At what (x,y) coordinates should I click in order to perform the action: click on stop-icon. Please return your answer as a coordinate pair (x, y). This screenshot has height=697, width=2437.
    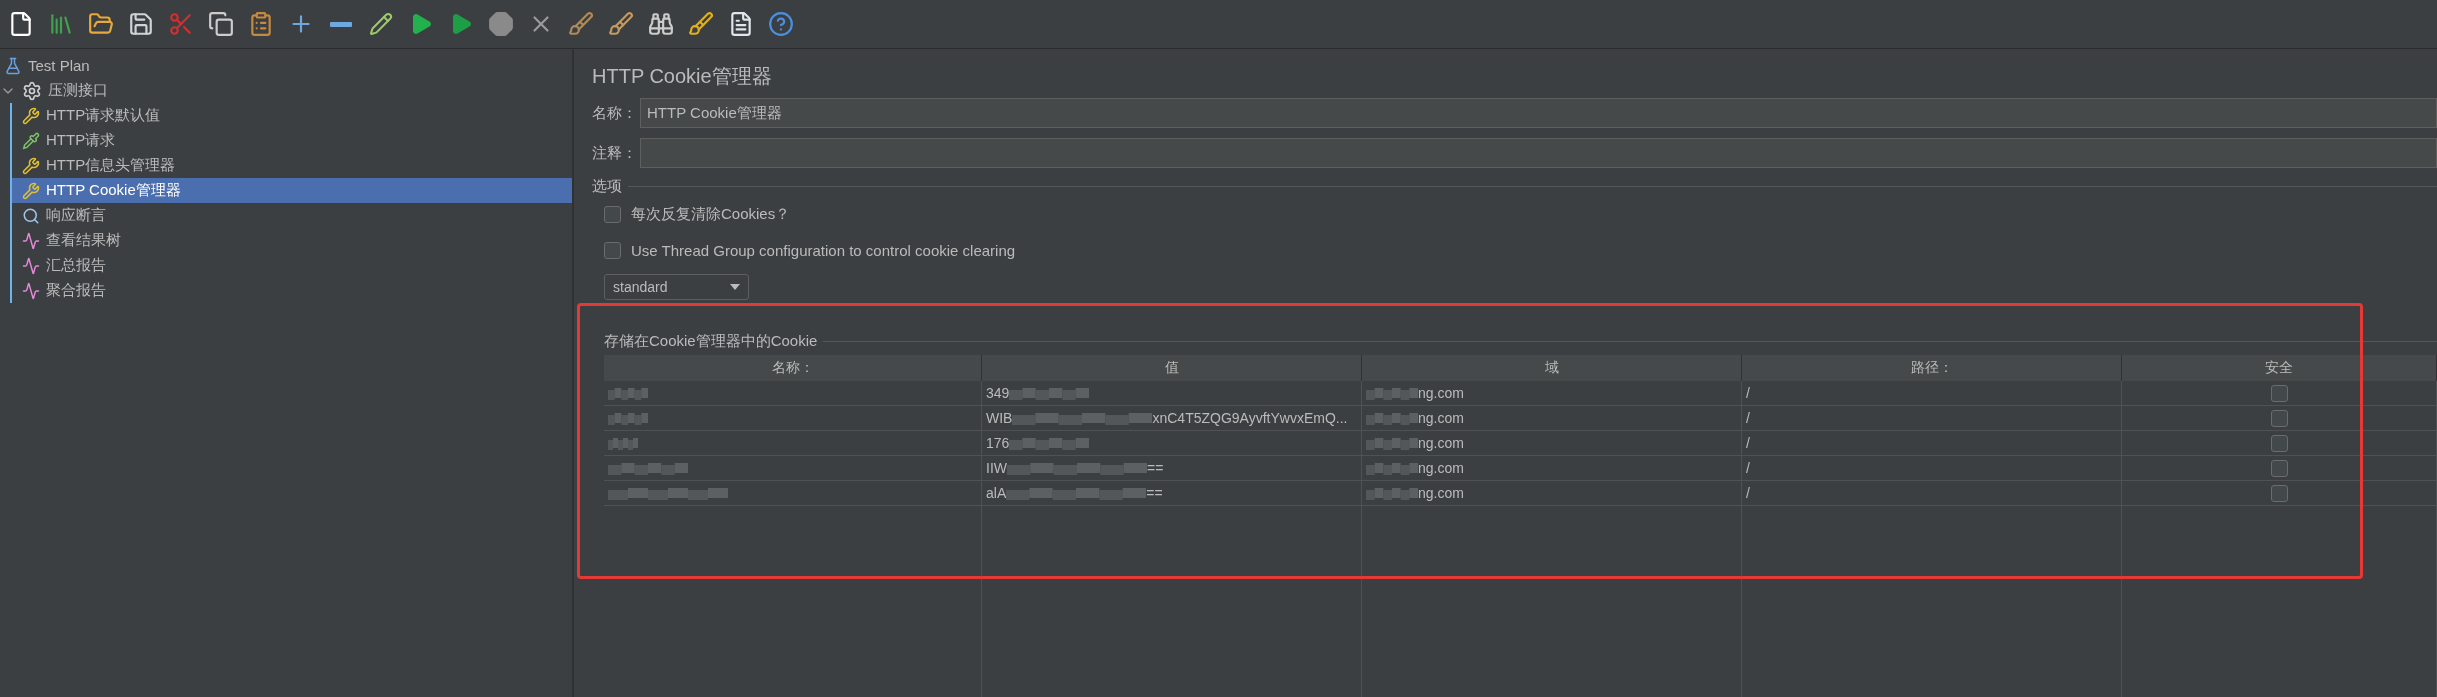
    Looking at the image, I should click on (501, 24).